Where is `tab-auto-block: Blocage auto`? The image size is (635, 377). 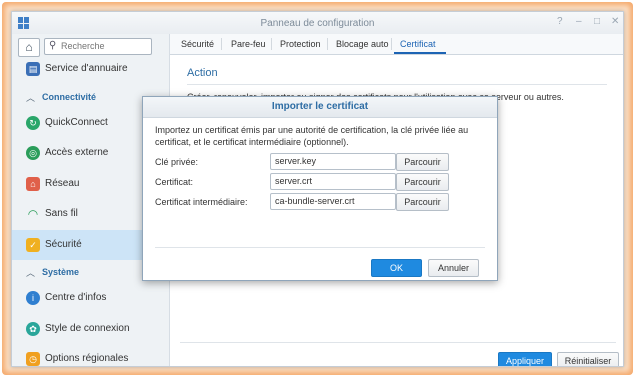 tab-auto-block: Blocage auto is located at coordinates (362, 44).